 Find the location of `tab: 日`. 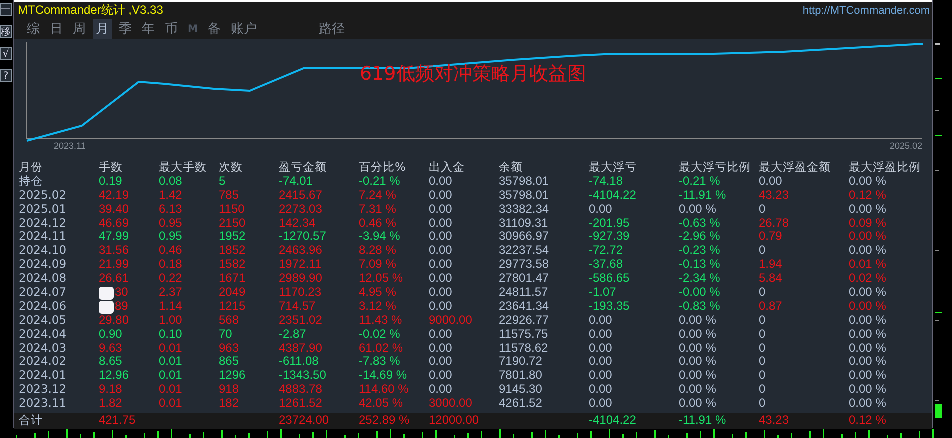

tab: 日 is located at coordinates (56, 29).